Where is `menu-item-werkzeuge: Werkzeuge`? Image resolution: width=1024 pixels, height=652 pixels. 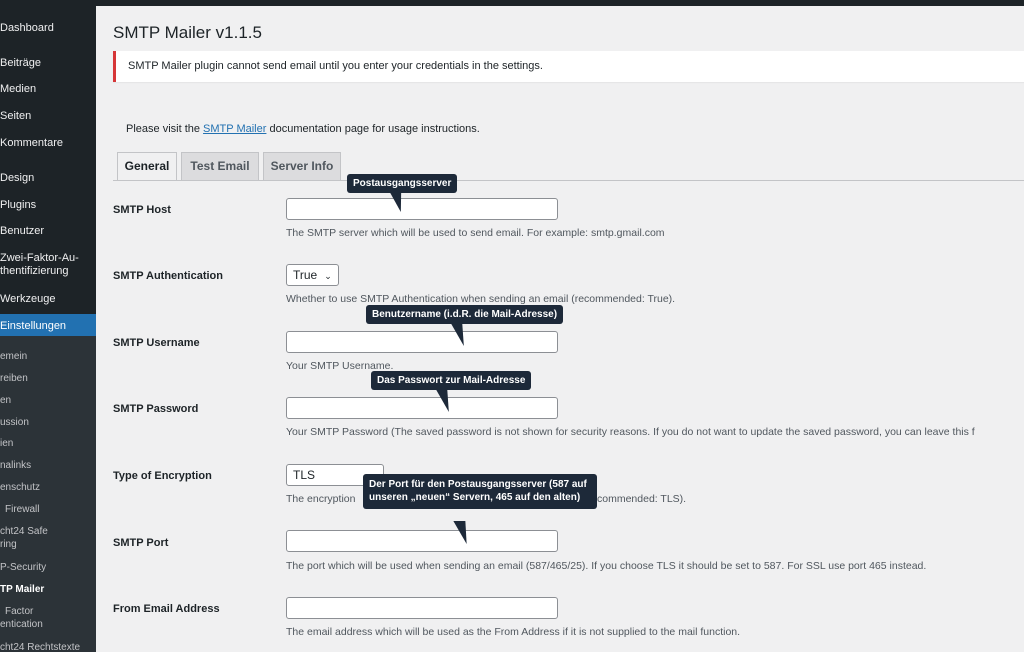
menu-item-werkzeuge: Werkzeuge is located at coordinates (48, 299).